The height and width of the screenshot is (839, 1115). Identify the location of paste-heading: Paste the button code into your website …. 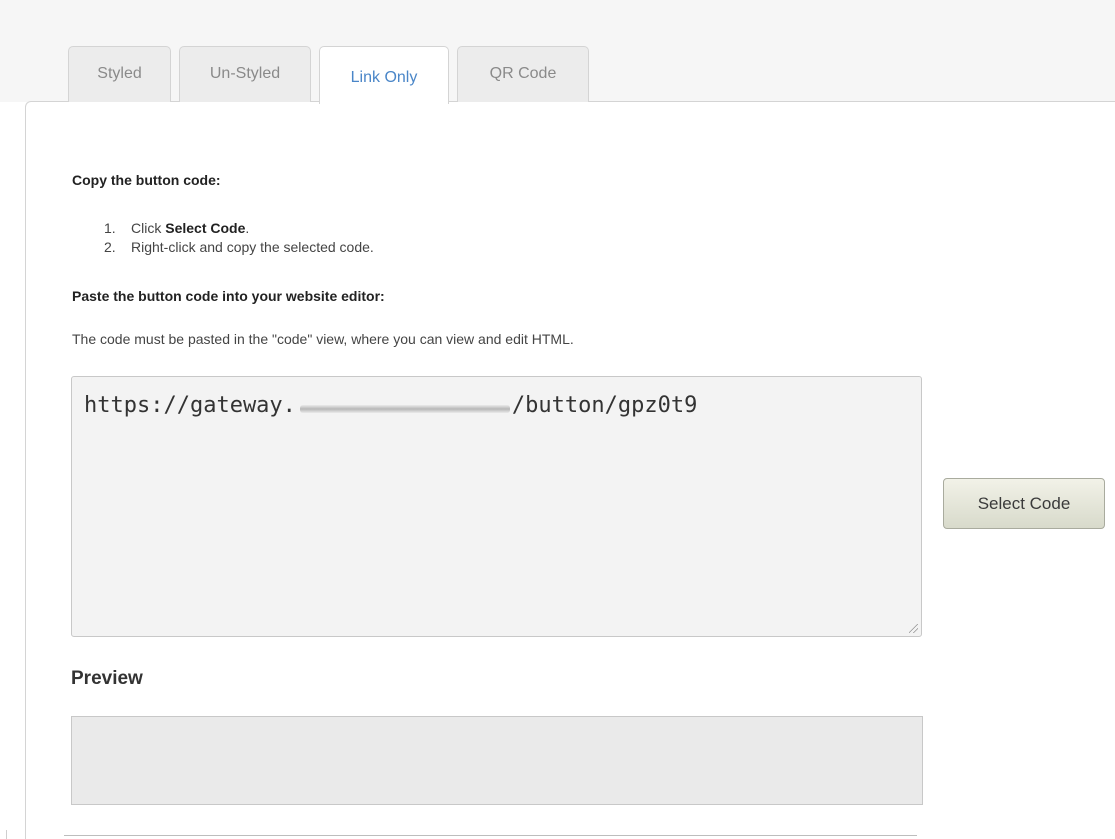
(228, 296).